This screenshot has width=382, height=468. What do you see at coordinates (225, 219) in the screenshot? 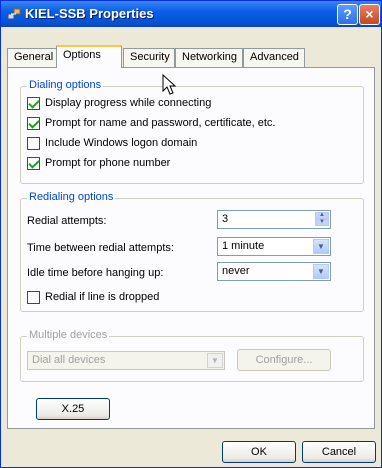
I see `redial-attempts-value: 3` at bounding box center [225, 219].